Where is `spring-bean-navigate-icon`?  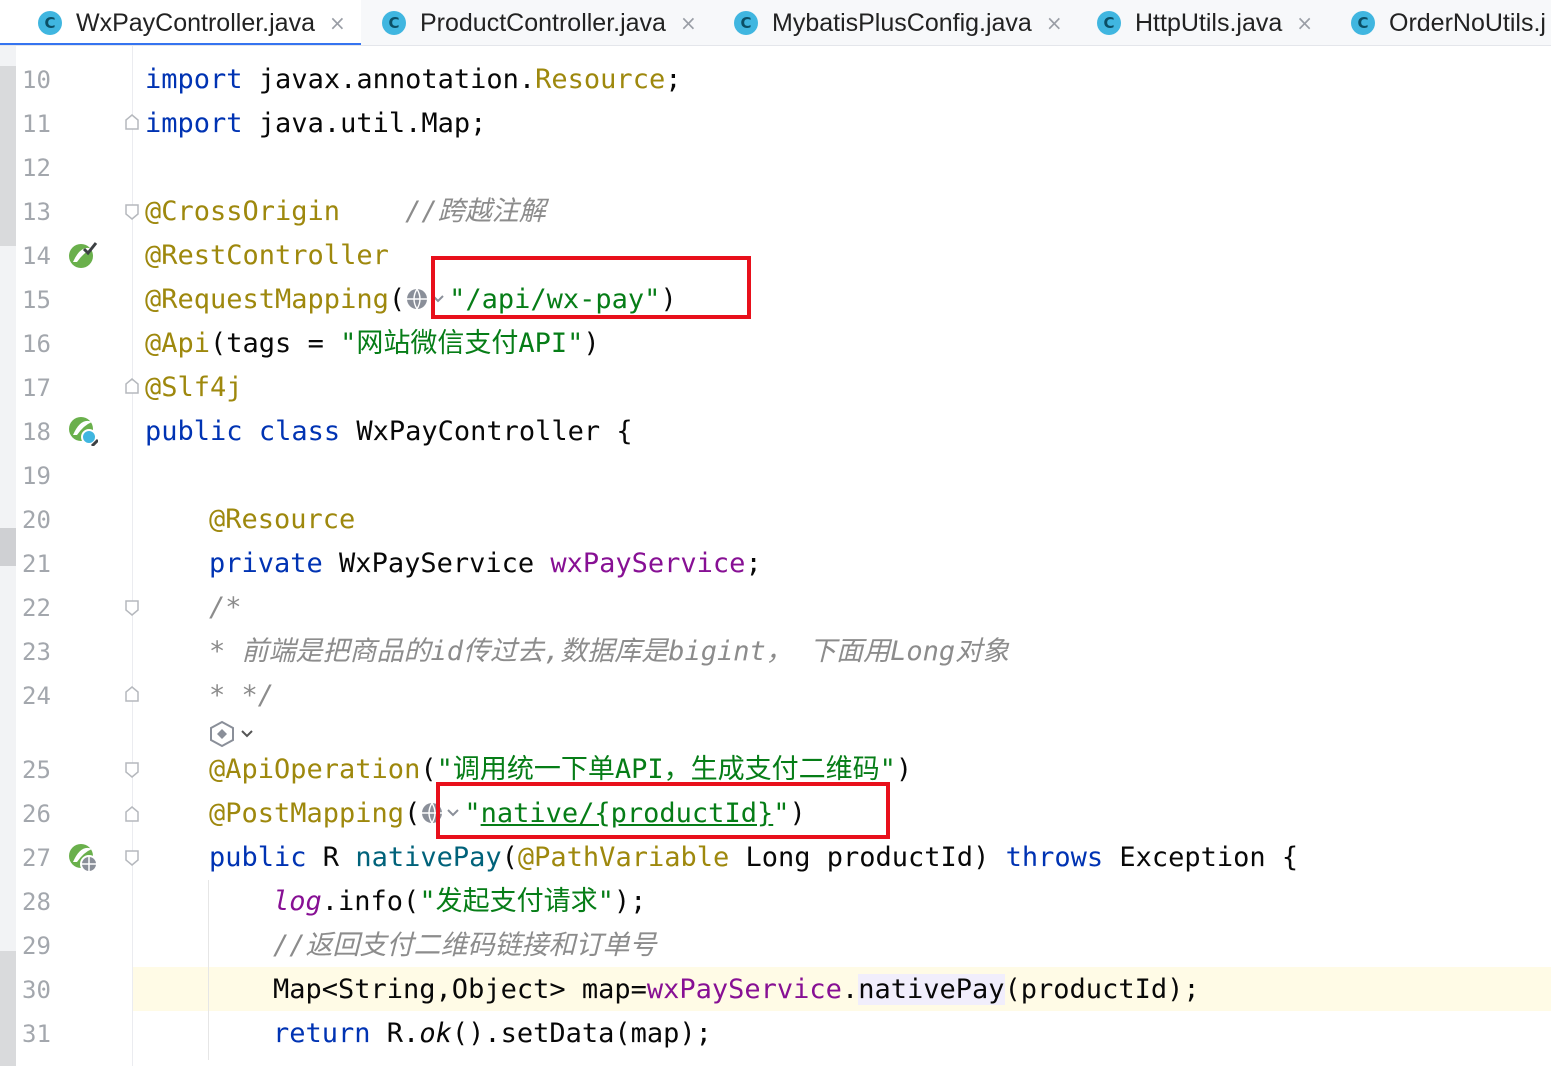
spring-bean-navigate-icon is located at coordinates (83, 431).